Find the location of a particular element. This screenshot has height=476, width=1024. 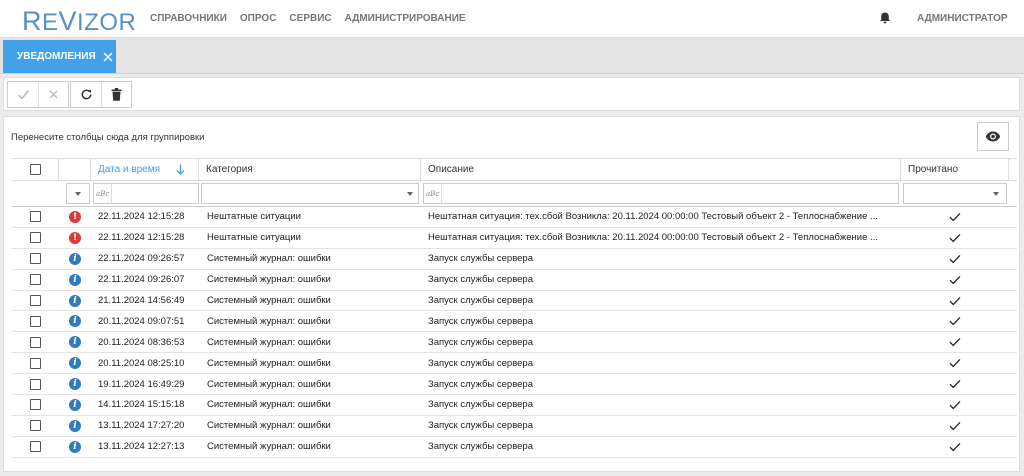

trash-icon is located at coordinates (116, 94).